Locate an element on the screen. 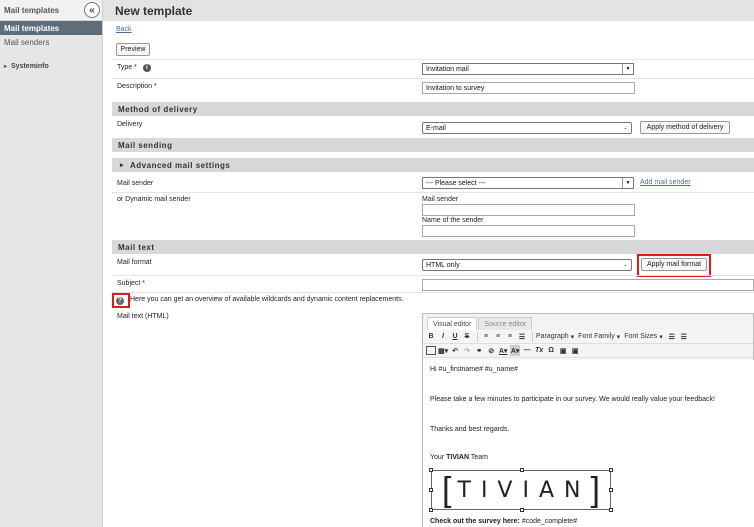 The width and height of the screenshot is (754, 527). mail-format-label: Mail format is located at coordinates (134, 262).